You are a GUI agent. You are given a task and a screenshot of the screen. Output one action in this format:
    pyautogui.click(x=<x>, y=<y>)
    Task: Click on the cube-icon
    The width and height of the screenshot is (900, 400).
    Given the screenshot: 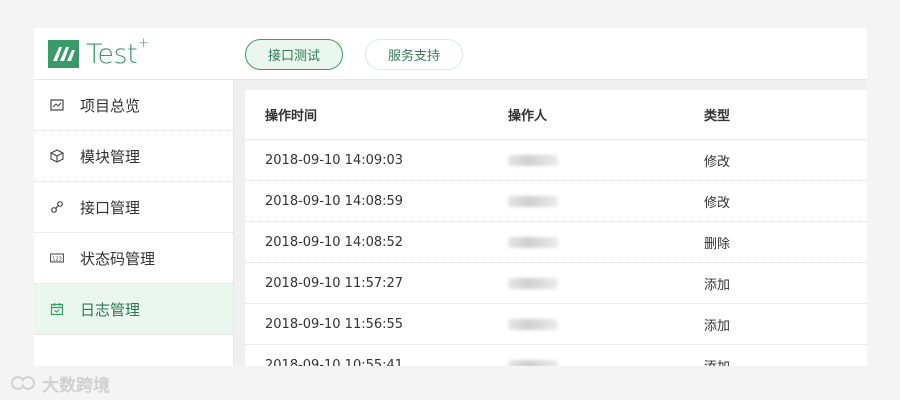 What is the action you would take?
    pyautogui.click(x=57, y=156)
    